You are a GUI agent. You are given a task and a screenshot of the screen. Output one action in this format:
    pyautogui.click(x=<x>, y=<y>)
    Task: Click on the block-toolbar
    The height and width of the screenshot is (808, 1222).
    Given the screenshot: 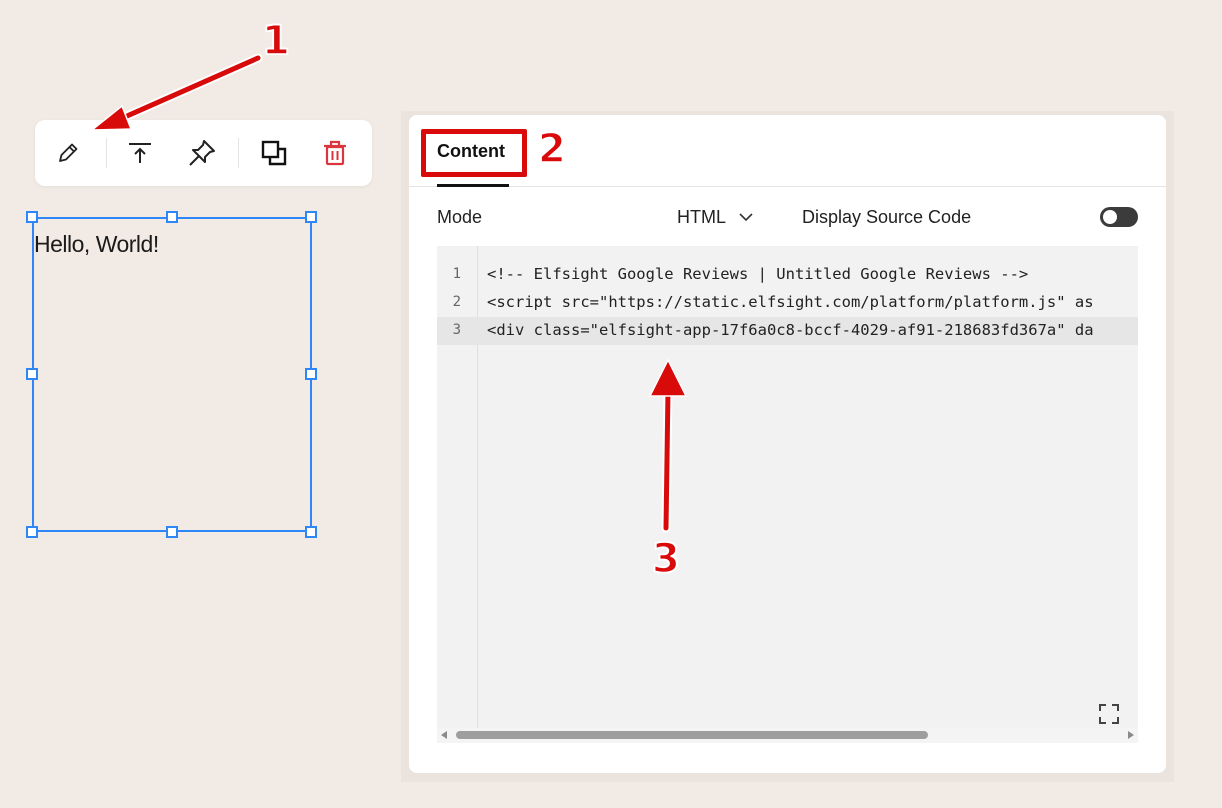 What is the action you would take?
    pyautogui.click(x=203, y=153)
    